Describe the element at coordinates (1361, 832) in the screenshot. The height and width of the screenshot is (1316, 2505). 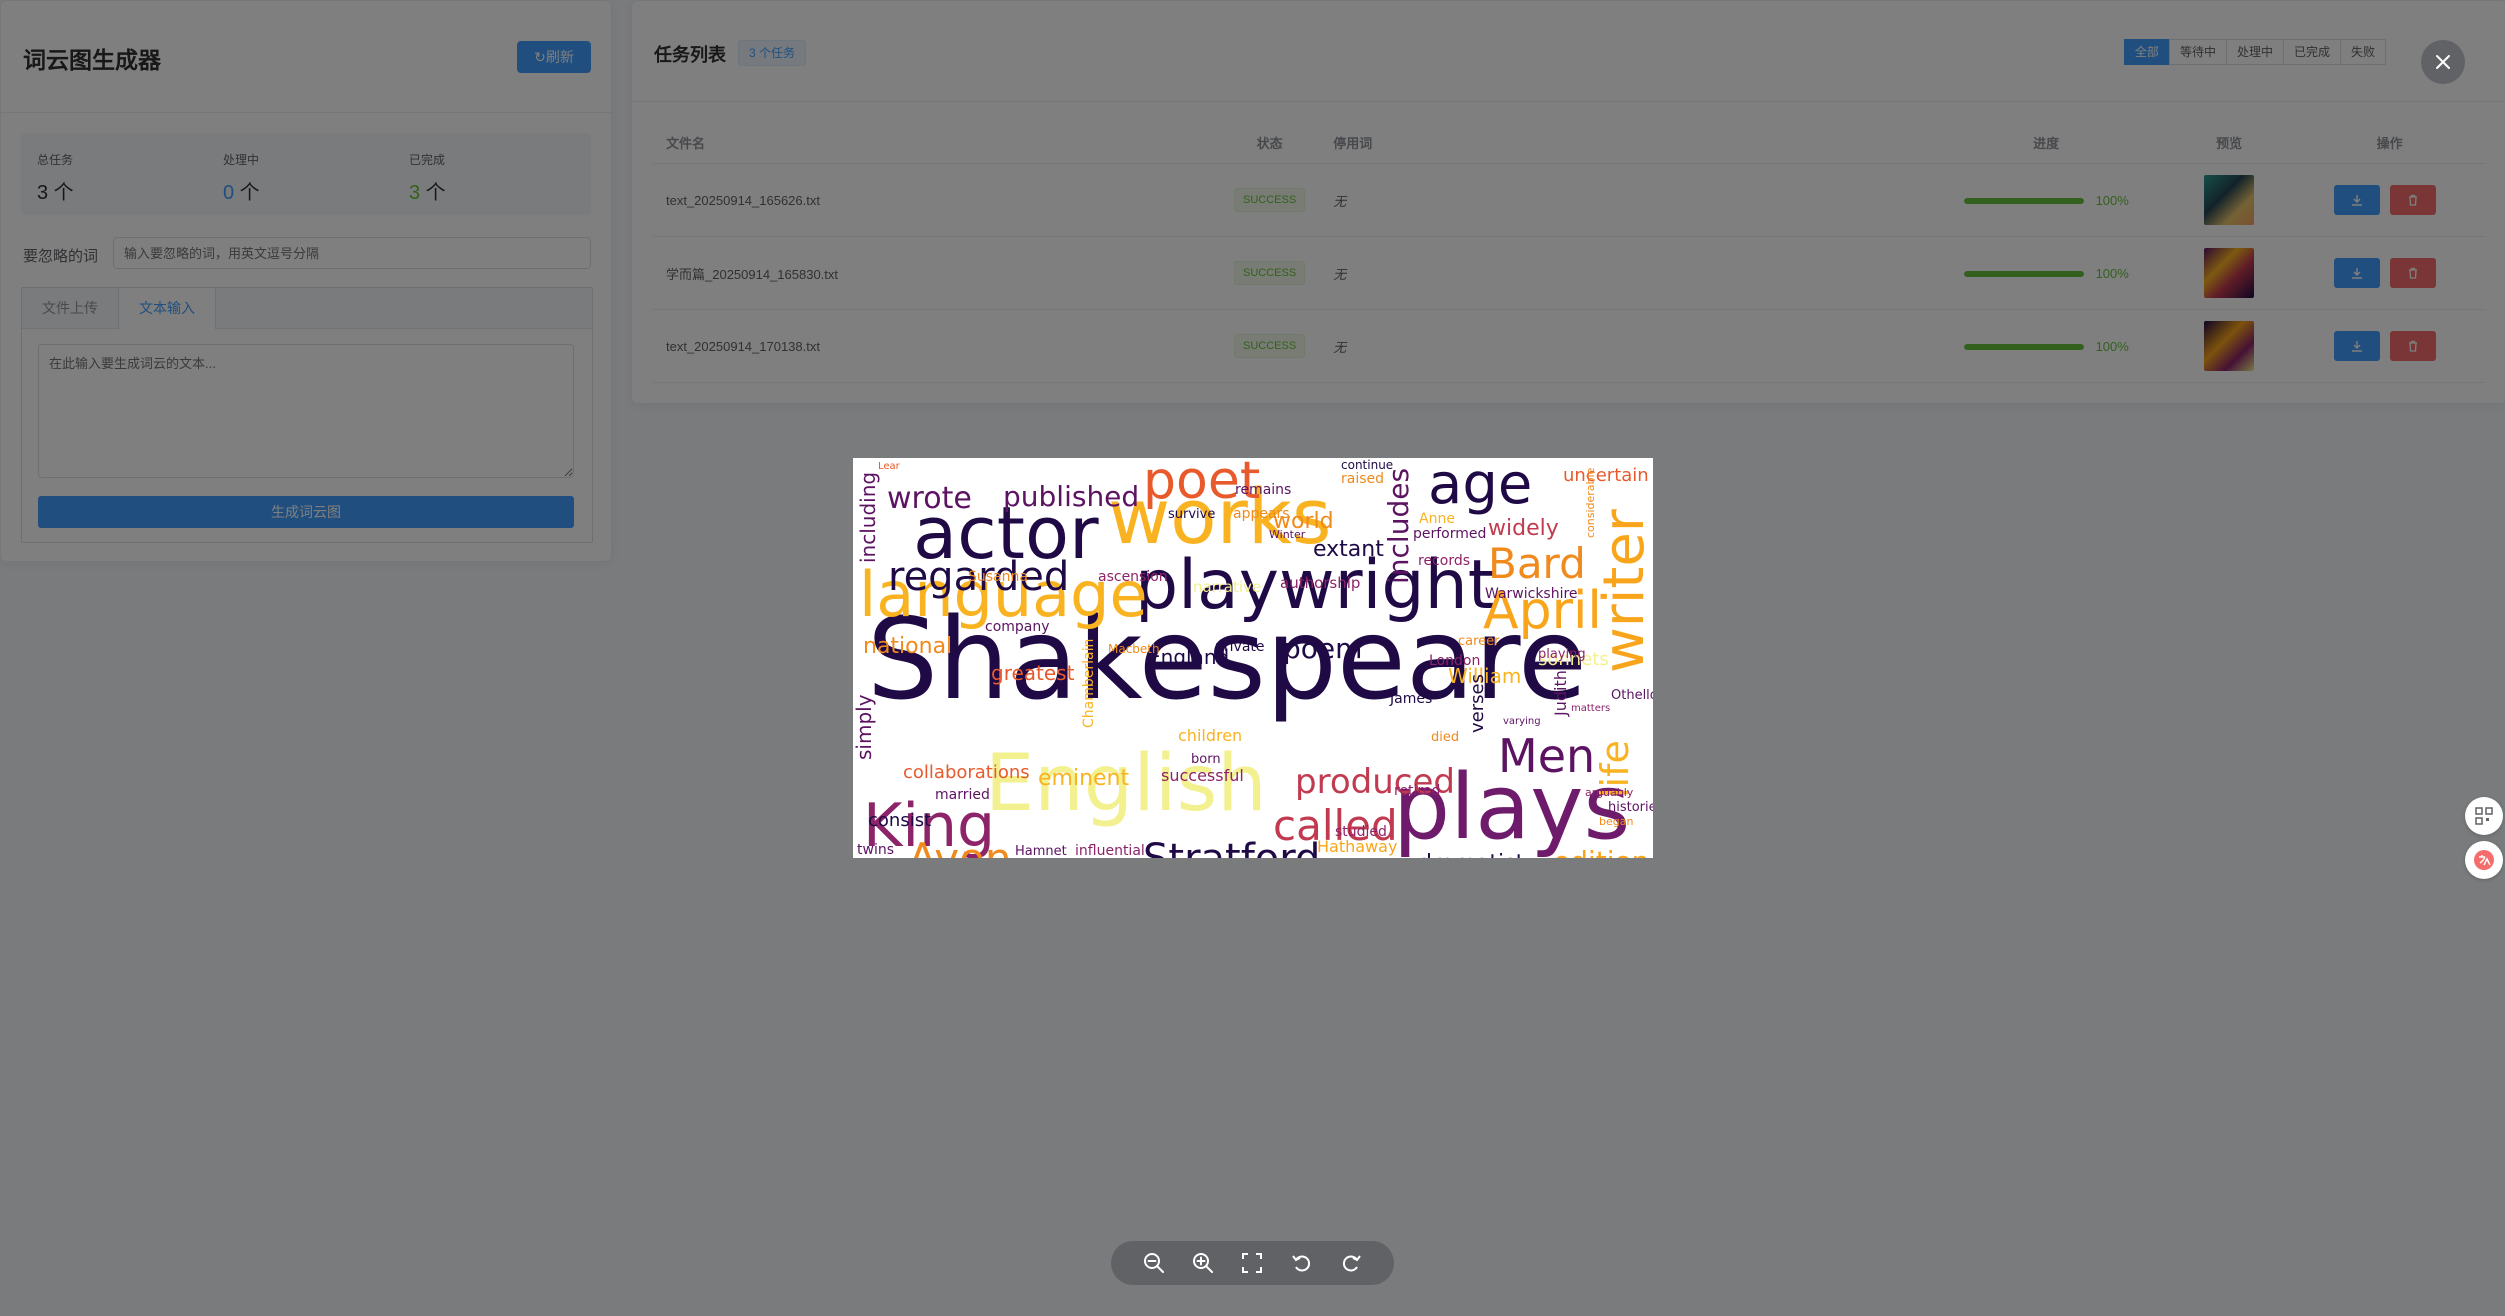
I see `wordcloud-word: studied` at that location.